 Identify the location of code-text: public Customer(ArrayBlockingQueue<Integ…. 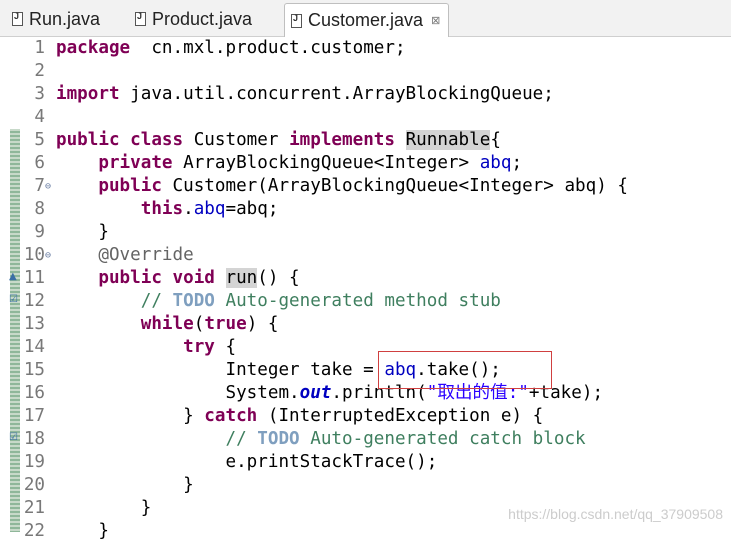
(342, 186).